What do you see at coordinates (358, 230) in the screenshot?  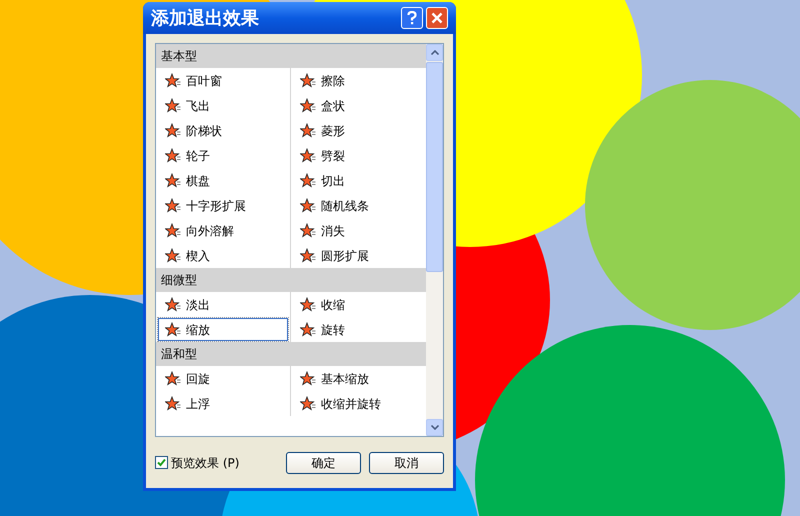 I see `effect-item: 消失` at bounding box center [358, 230].